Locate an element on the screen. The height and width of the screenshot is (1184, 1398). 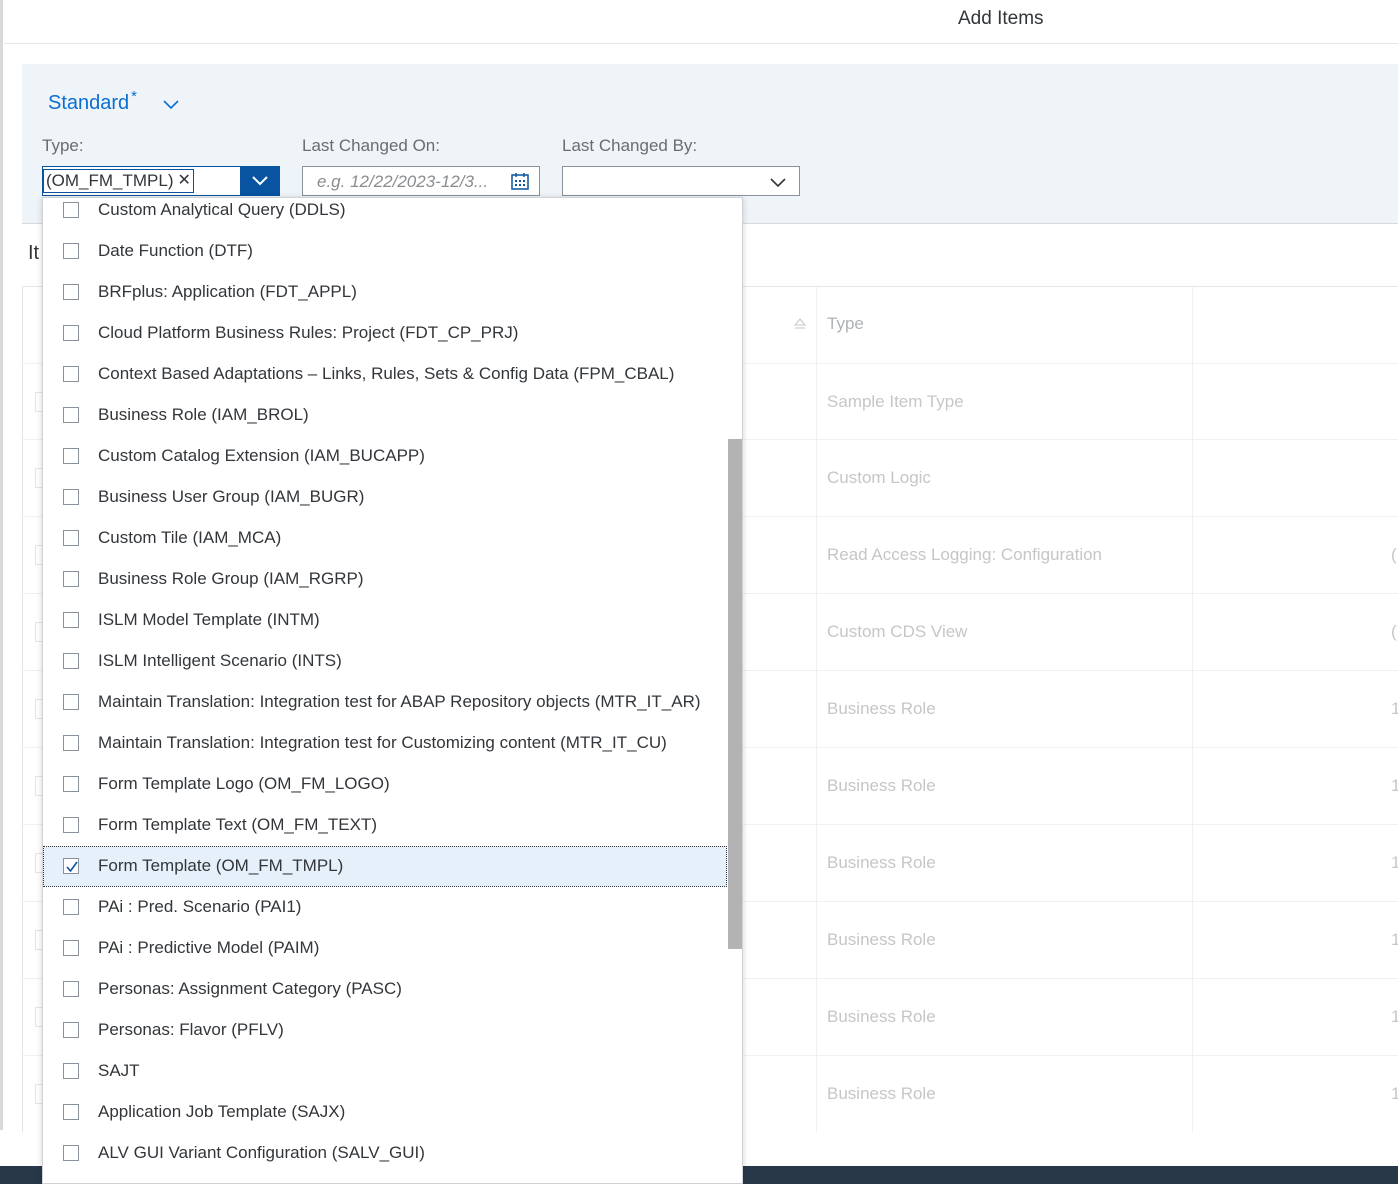
type-option: Personas: Assignment Category (PASC) is located at coordinates (385, 989).